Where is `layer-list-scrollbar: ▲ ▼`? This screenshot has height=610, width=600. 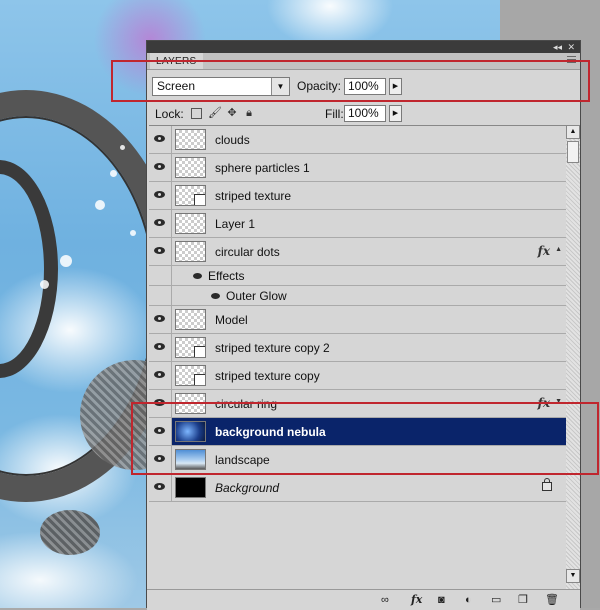 layer-list-scrollbar: ▲ ▼ is located at coordinates (573, 364).